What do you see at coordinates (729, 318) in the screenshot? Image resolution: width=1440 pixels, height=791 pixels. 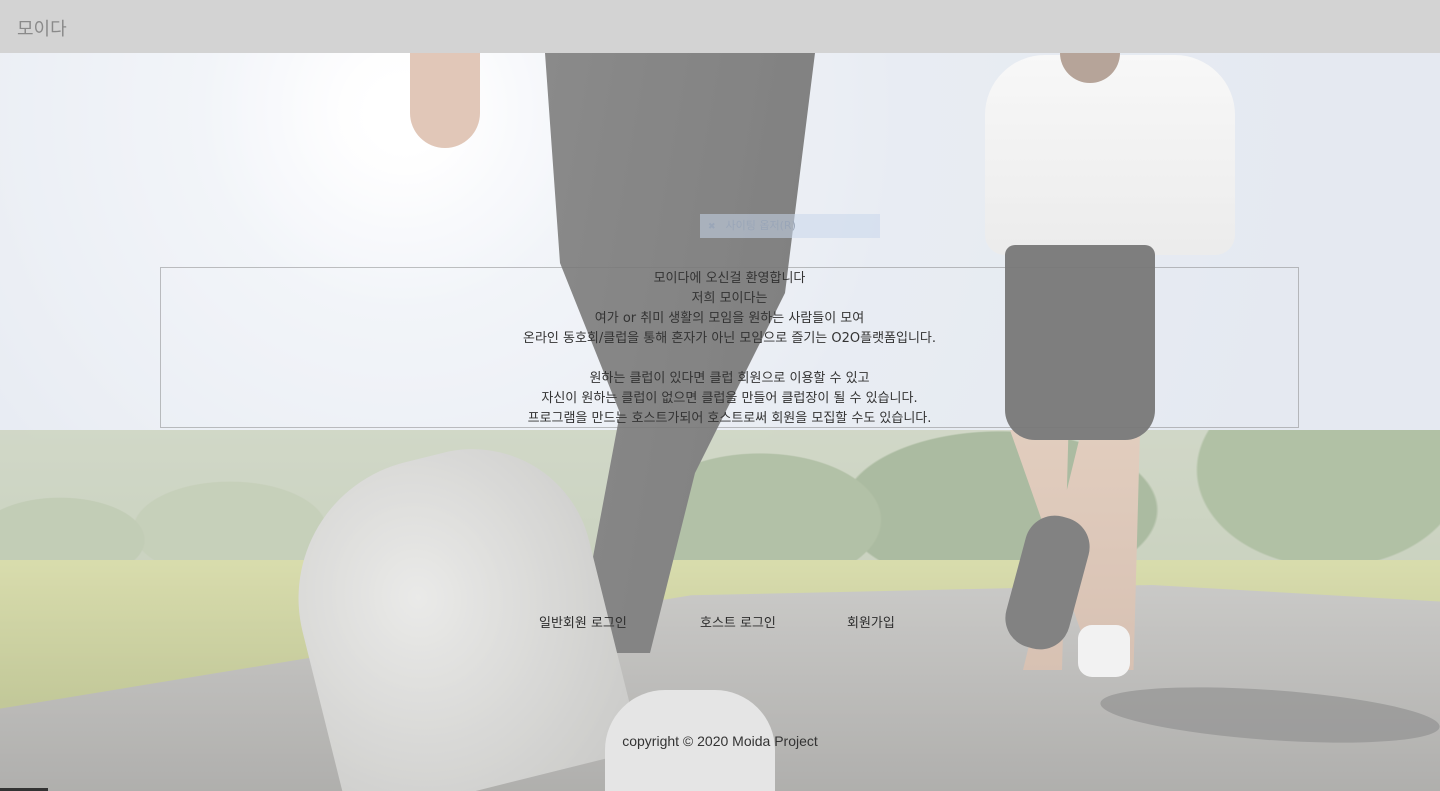 I see `welcome-line: 여가 or 취미 생활의 모임을 원하는 사람들이 모여` at bounding box center [729, 318].